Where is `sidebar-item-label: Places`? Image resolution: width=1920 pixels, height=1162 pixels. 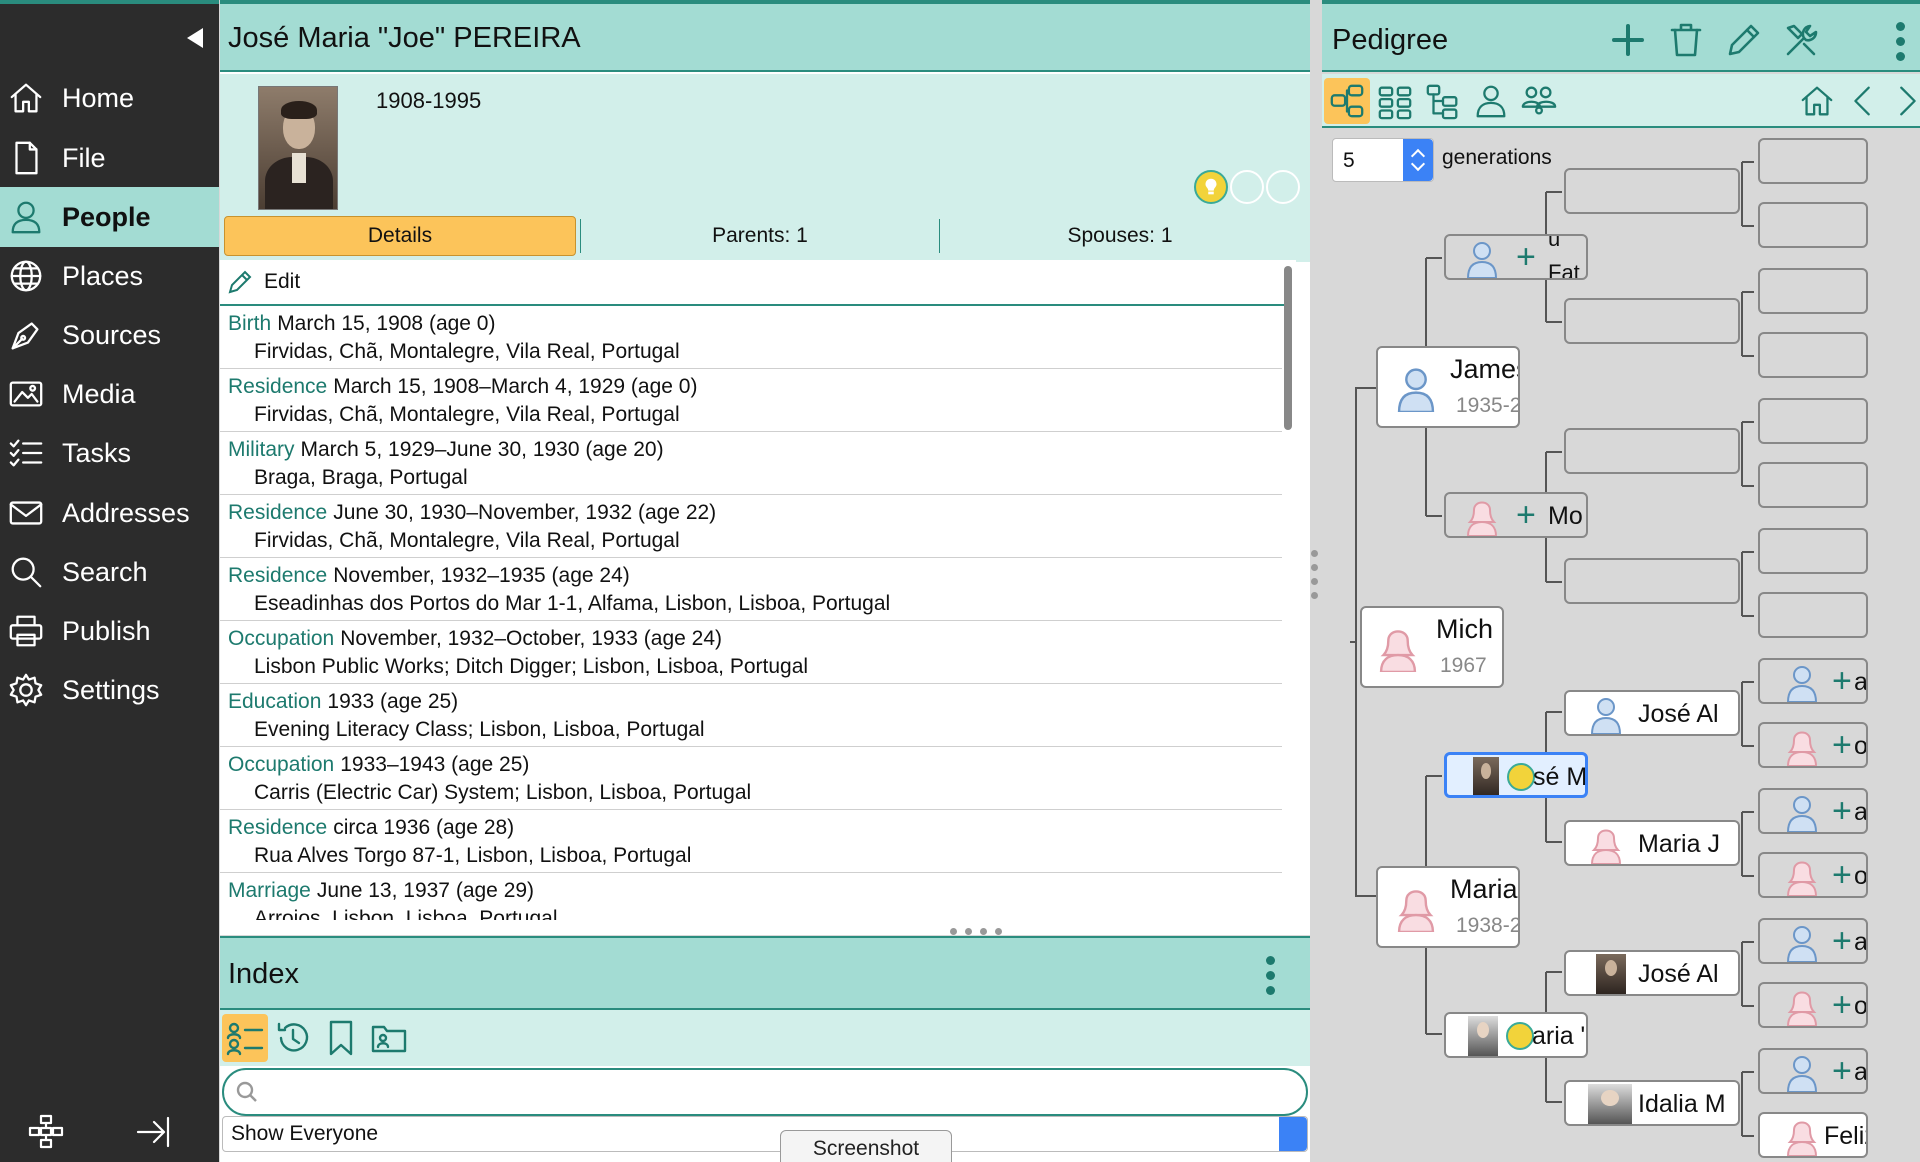 sidebar-item-label: Places is located at coordinates (103, 275).